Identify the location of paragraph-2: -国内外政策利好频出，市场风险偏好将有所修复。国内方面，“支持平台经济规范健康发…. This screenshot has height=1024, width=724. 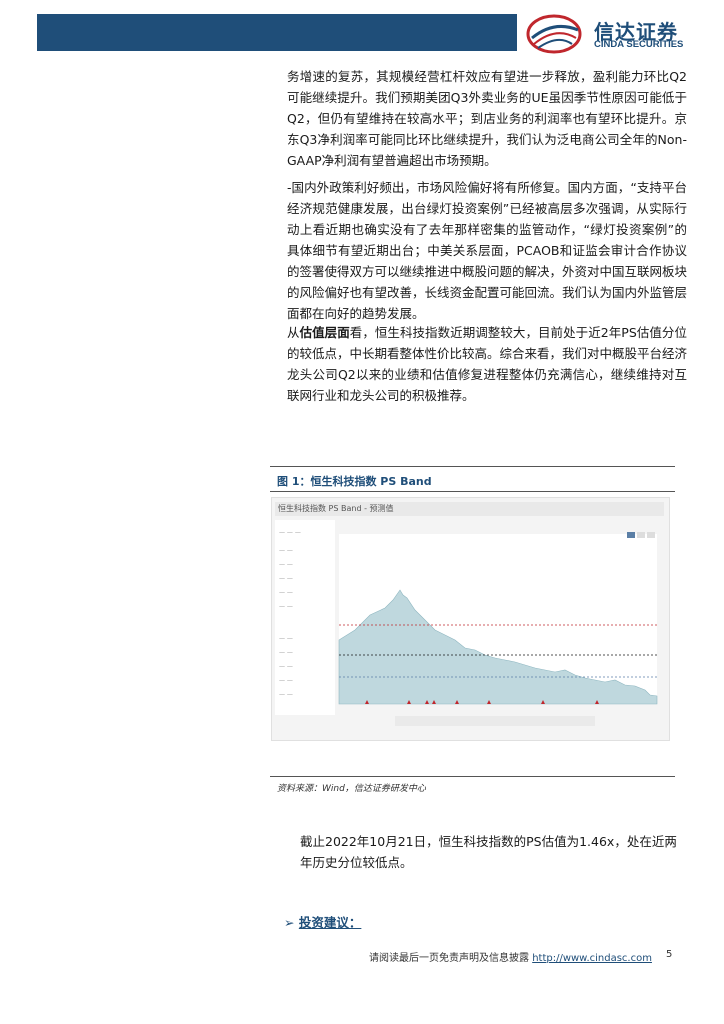
(487, 250).